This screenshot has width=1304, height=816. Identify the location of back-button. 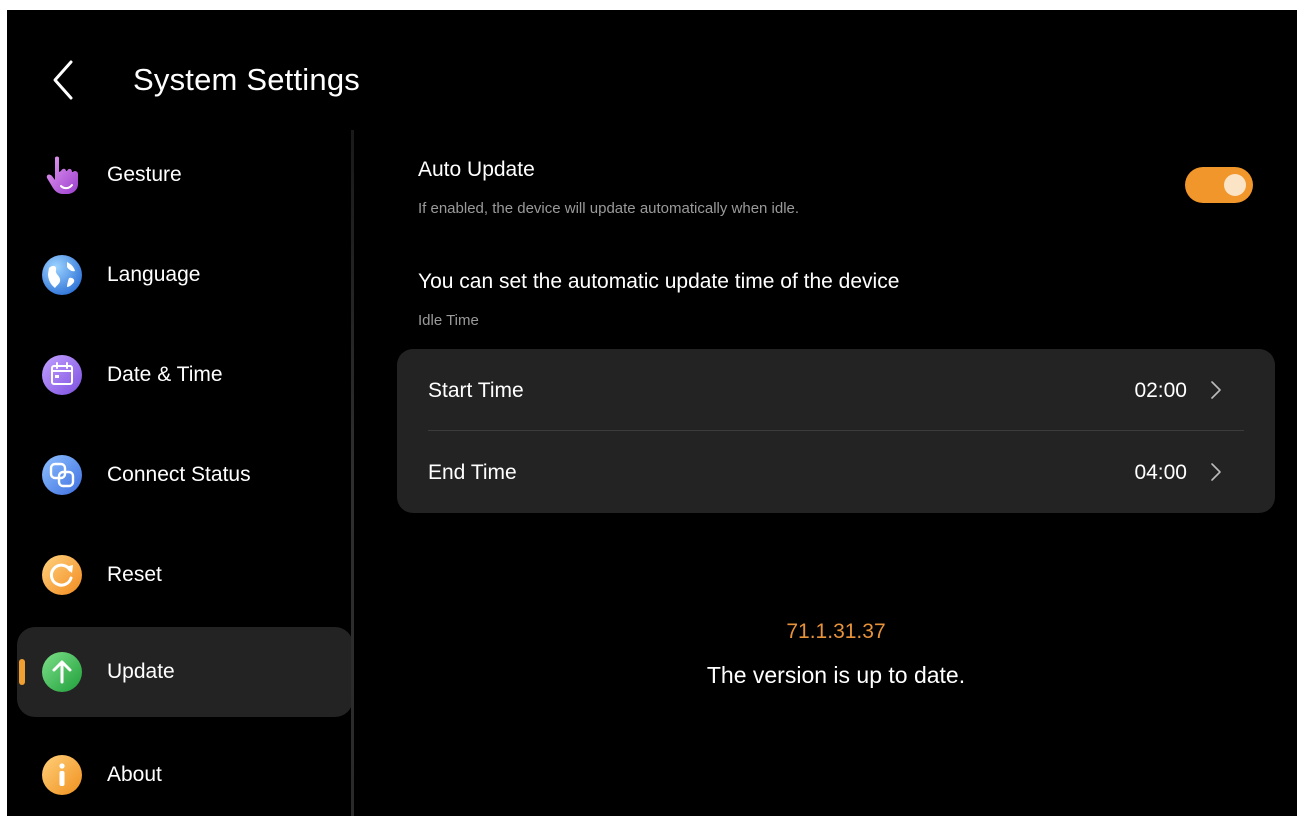
(65, 80).